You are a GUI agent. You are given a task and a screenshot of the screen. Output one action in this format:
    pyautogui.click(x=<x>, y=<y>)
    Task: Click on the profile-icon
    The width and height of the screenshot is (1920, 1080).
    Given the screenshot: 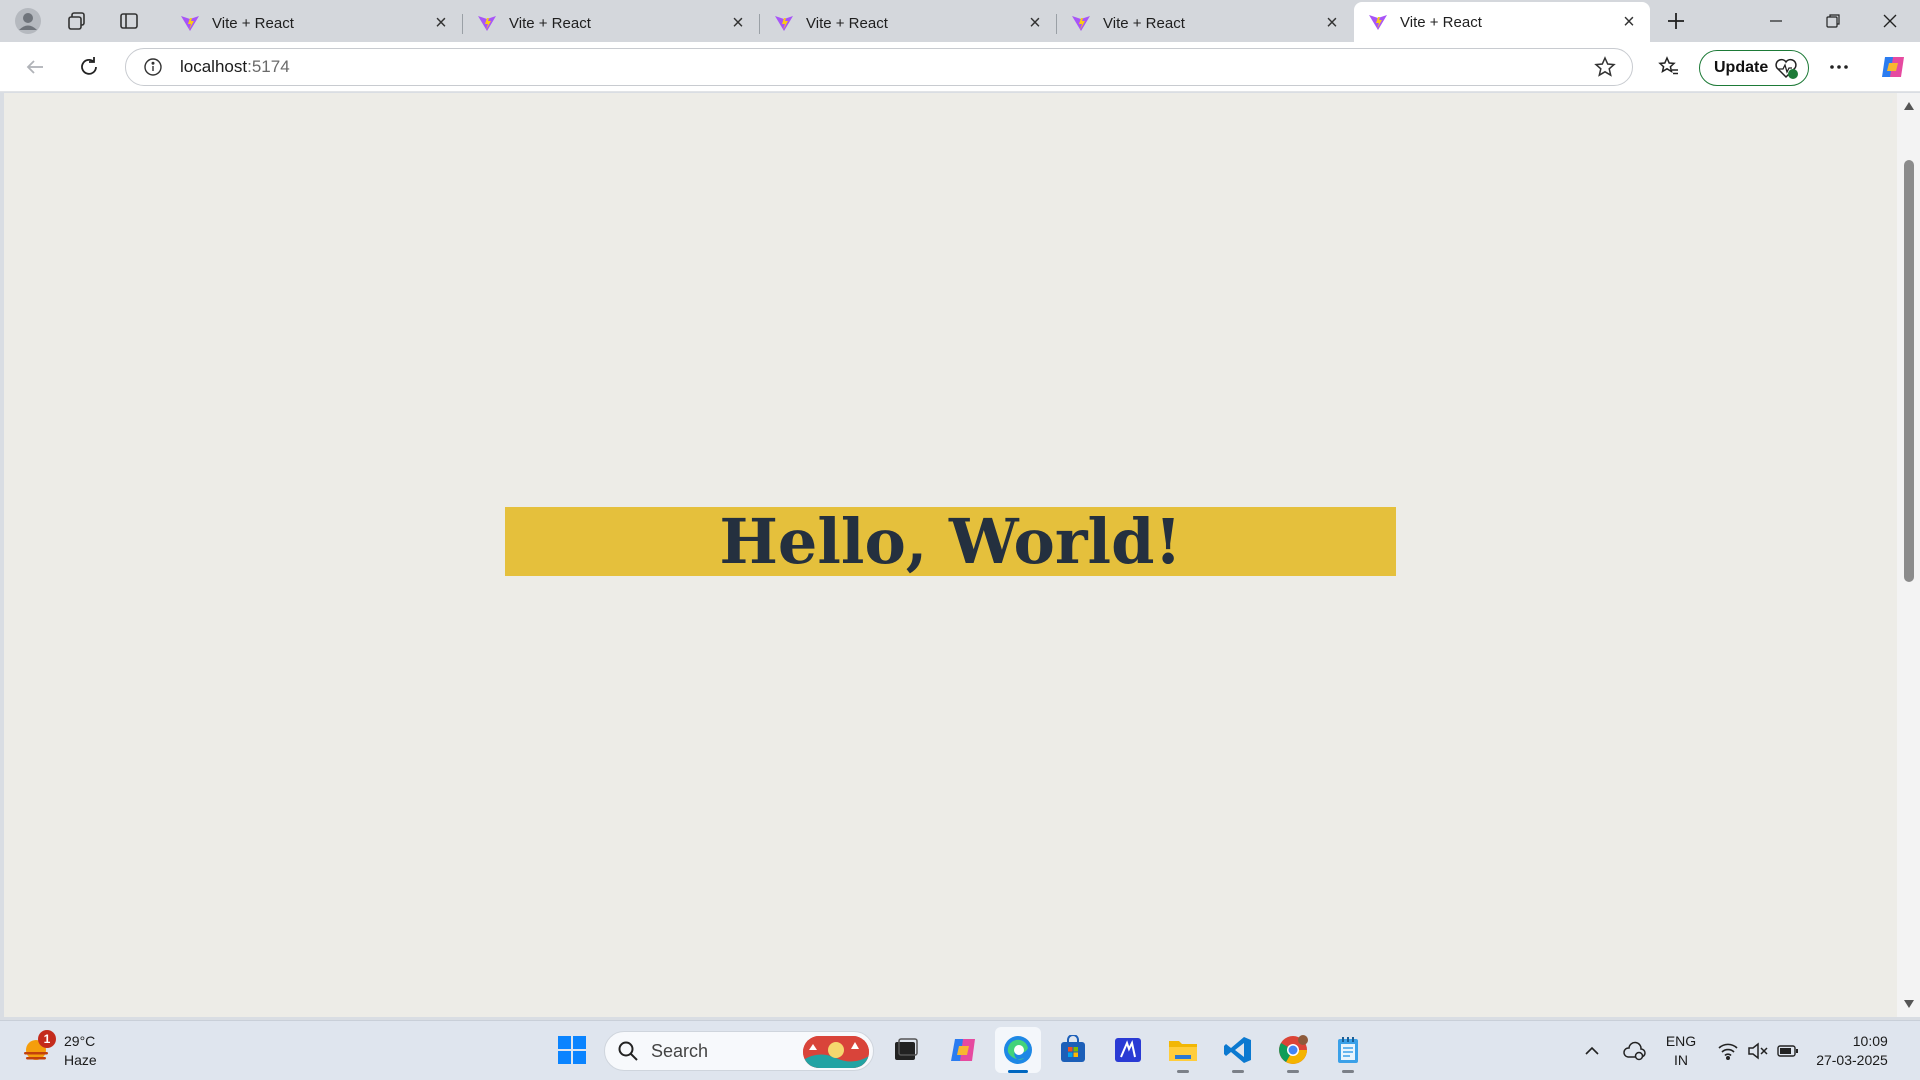 What is the action you would take?
    pyautogui.click(x=28, y=21)
    